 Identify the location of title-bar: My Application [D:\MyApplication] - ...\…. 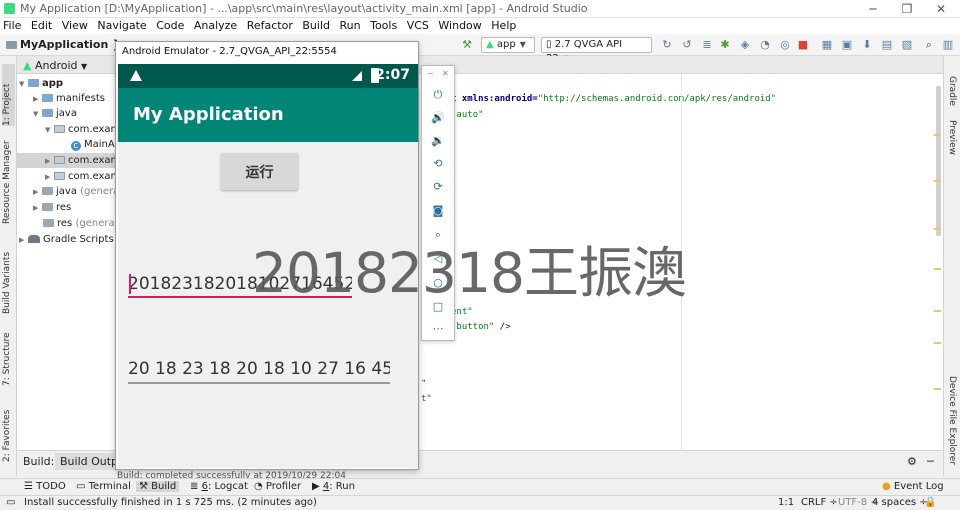
(480, 9).